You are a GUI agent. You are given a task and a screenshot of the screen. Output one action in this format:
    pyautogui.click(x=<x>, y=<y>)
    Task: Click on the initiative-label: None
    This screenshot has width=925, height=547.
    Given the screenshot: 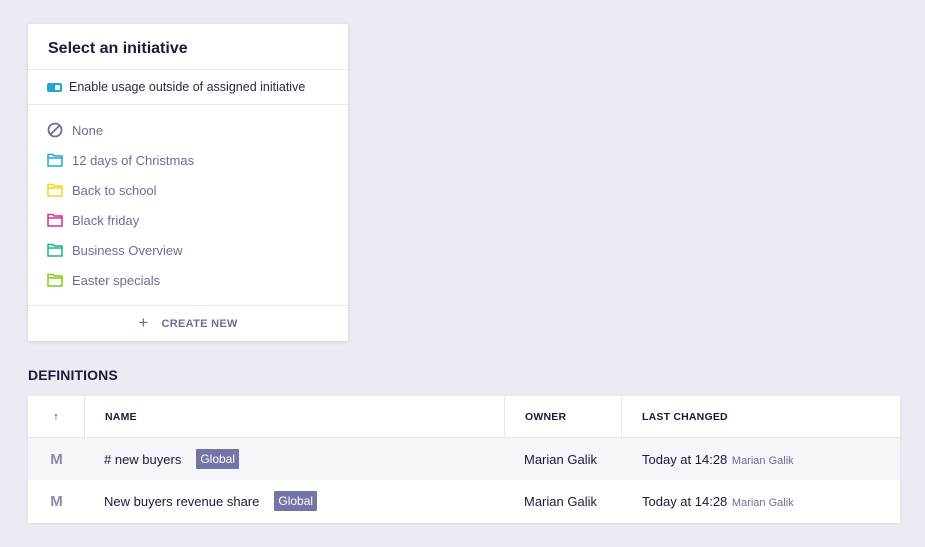 What is the action you would take?
    pyautogui.click(x=88, y=130)
    